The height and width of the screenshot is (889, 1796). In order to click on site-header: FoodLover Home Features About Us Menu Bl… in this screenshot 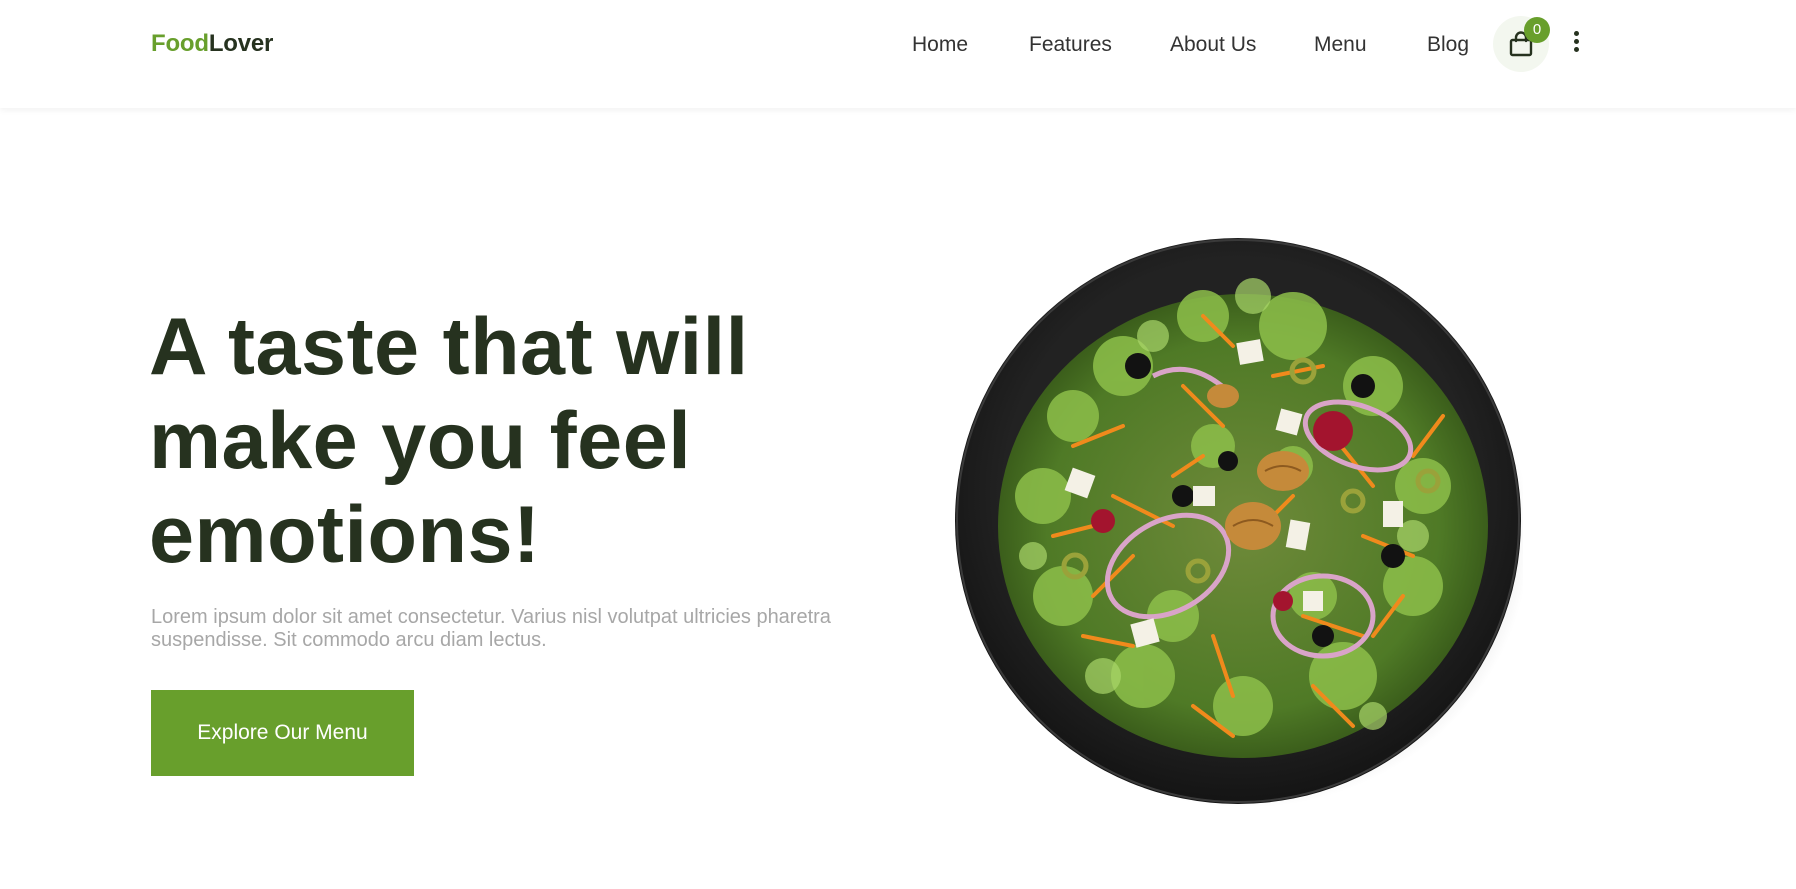, I will do `click(898, 54)`.